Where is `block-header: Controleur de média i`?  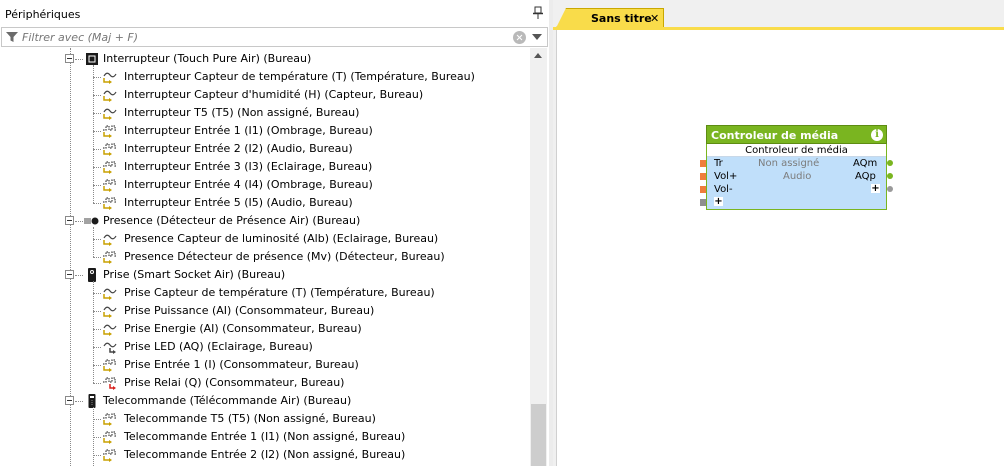
block-header: Controleur de média i is located at coordinates (796, 134).